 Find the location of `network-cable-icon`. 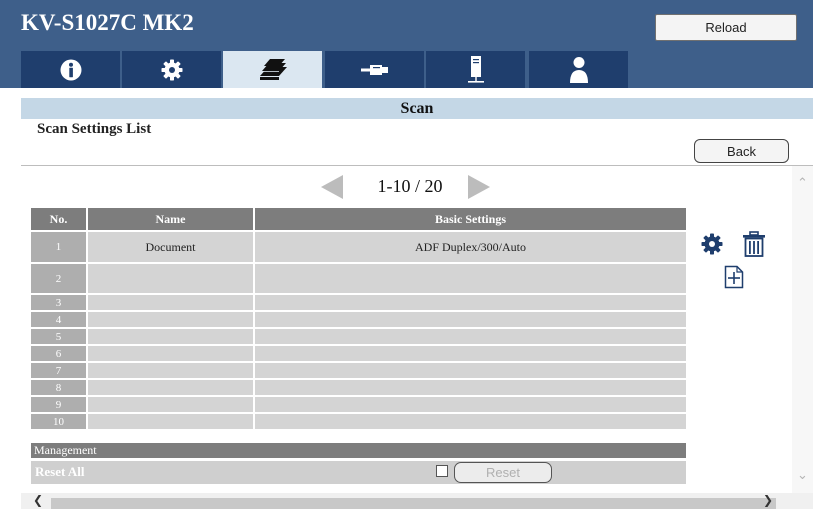

network-cable-icon is located at coordinates (374, 69).